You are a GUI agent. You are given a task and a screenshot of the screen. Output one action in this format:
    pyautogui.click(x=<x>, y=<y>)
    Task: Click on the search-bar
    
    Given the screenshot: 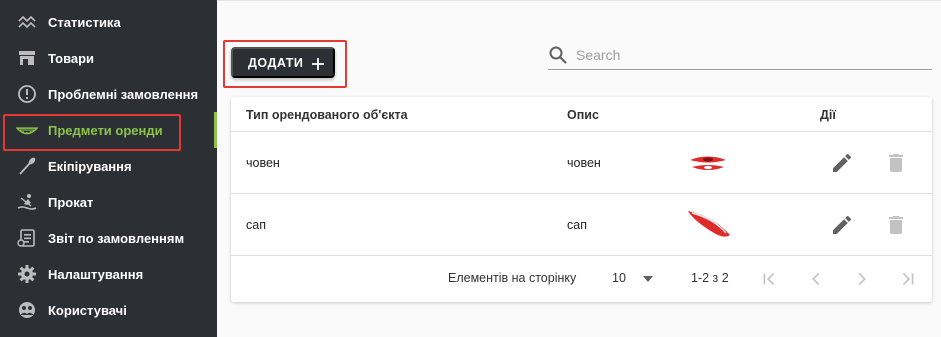 What is the action you would take?
    pyautogui.click(x=740, y=55)
    